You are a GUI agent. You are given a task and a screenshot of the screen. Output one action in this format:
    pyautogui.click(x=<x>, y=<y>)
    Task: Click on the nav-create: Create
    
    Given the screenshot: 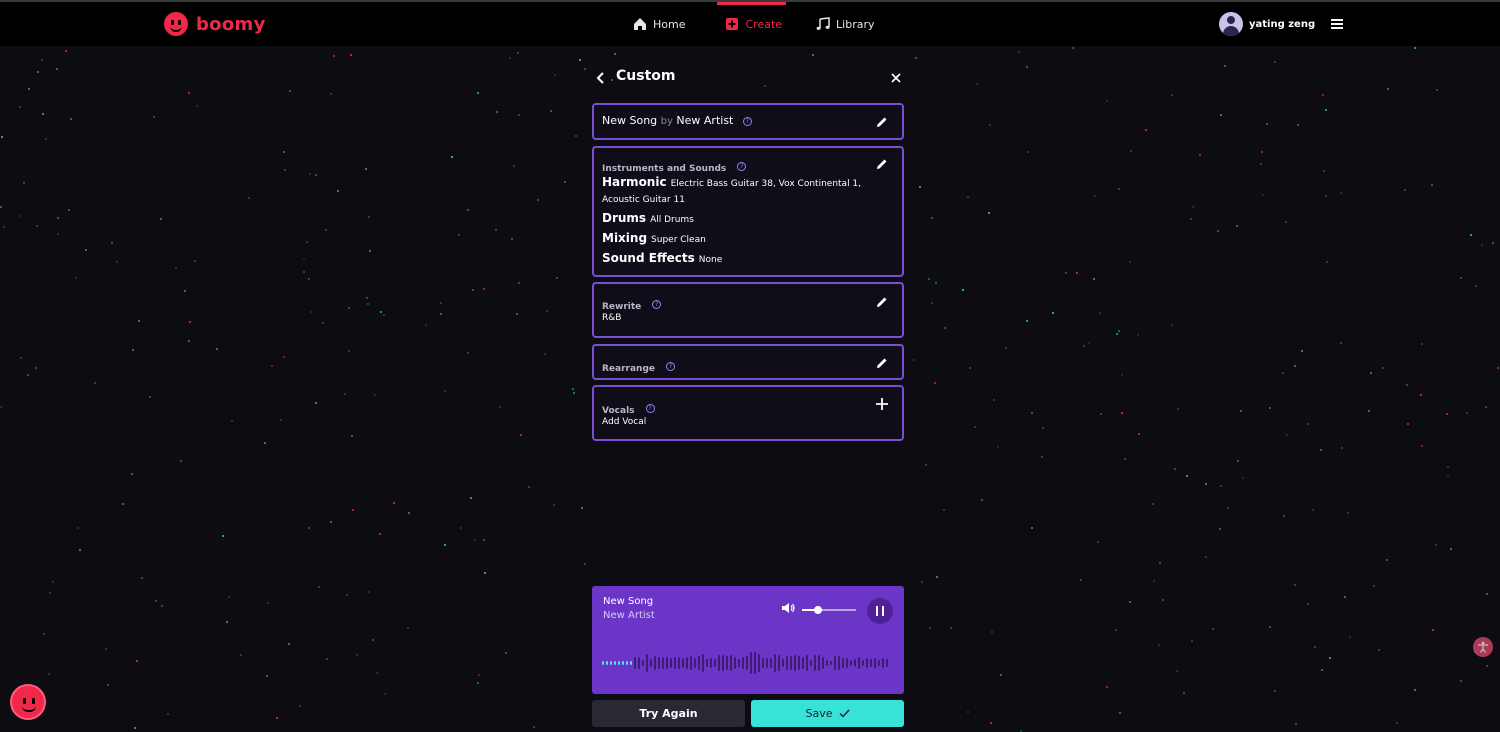 What is the action you would take?
    pyautogui.click(x=751, y=24)
    